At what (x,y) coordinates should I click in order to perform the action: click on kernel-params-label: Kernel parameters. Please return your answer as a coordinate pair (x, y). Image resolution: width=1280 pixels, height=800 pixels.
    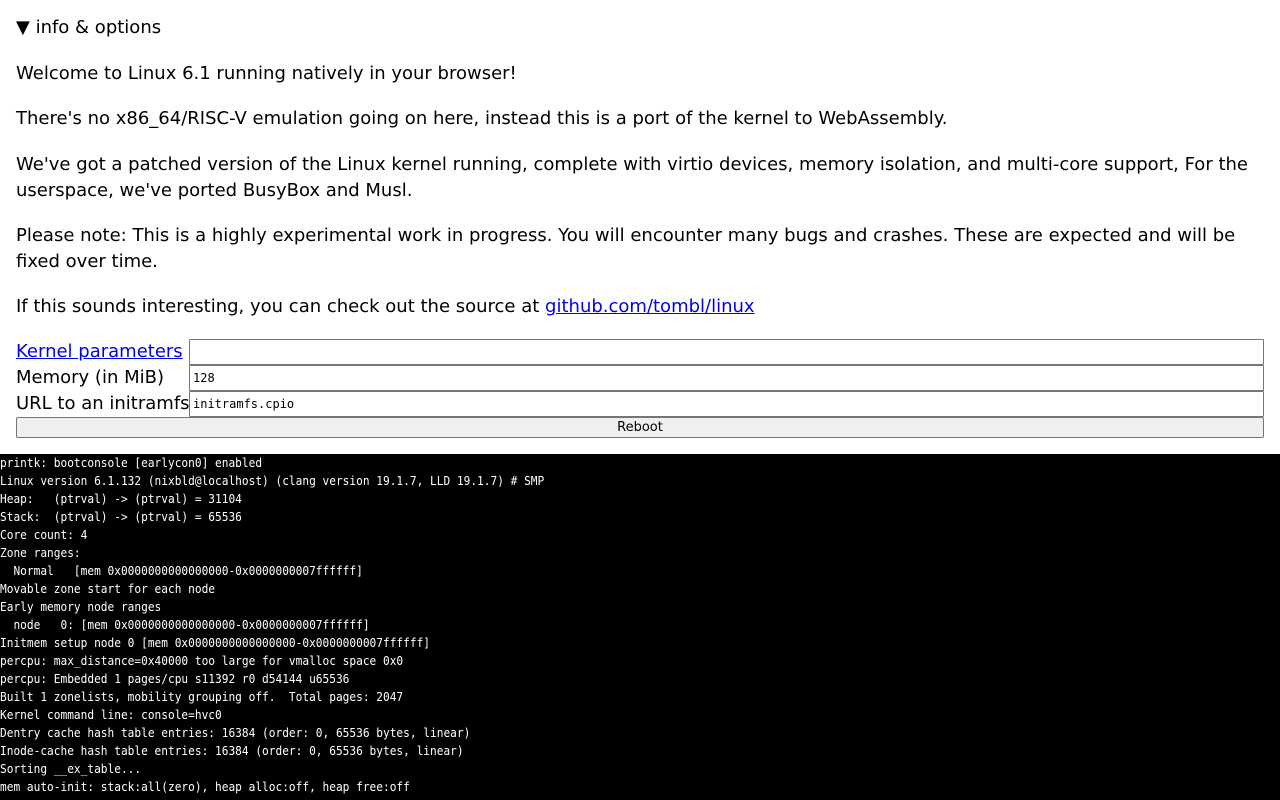
    Looking at the image, I should click on (99, 352).